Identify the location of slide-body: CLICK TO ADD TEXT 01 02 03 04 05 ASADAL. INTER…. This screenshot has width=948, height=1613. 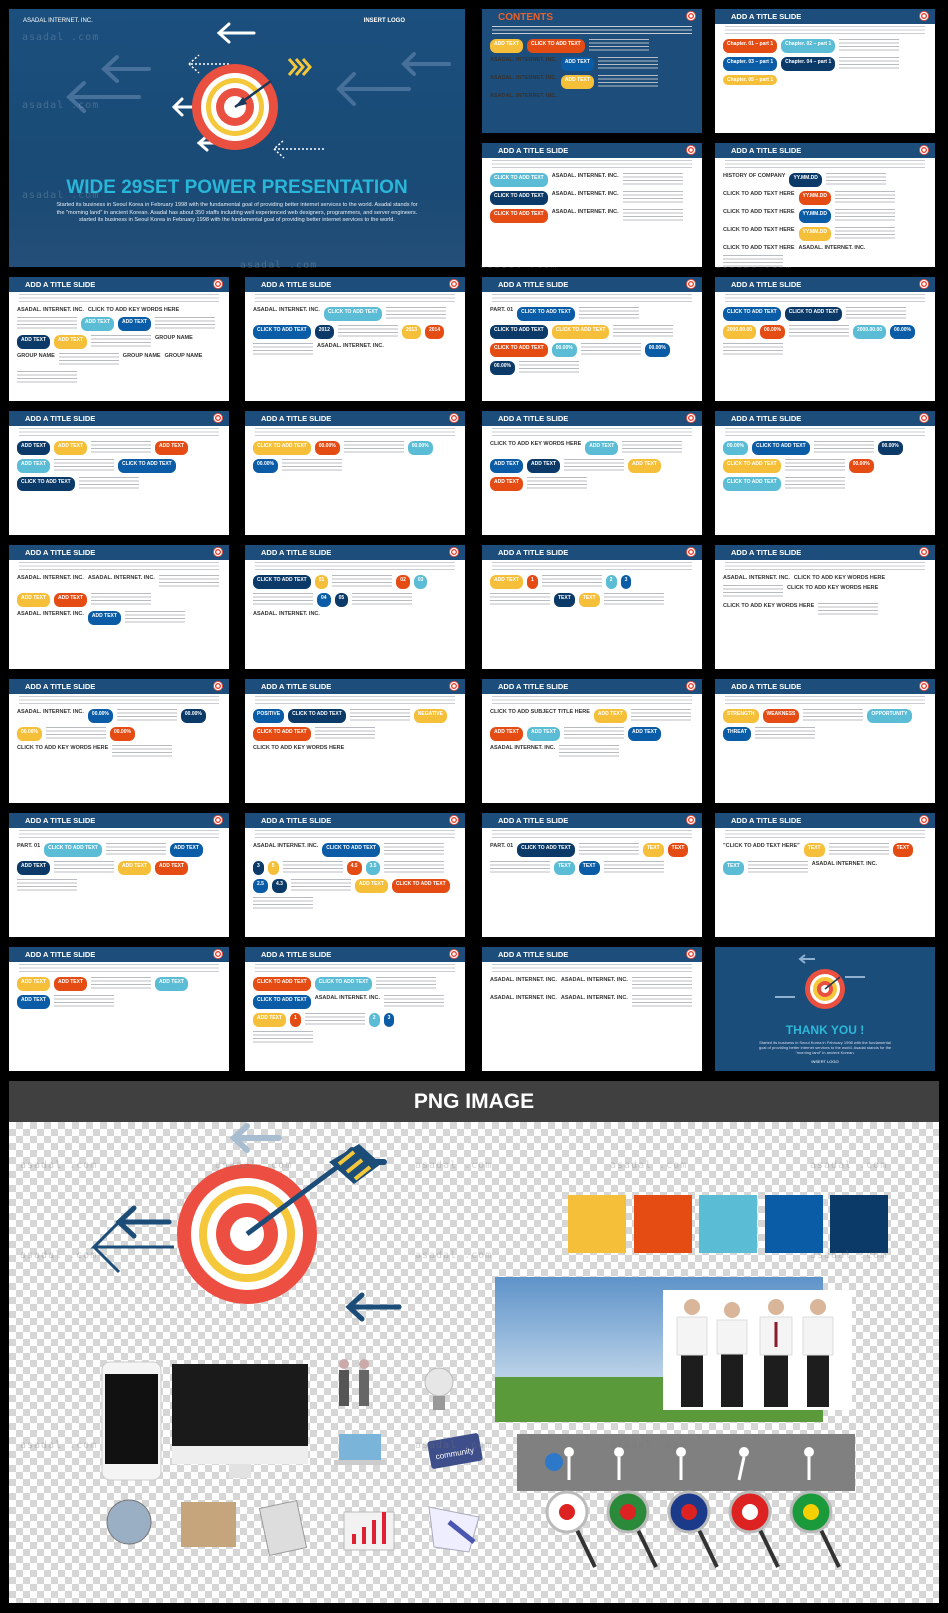
(355, 596).